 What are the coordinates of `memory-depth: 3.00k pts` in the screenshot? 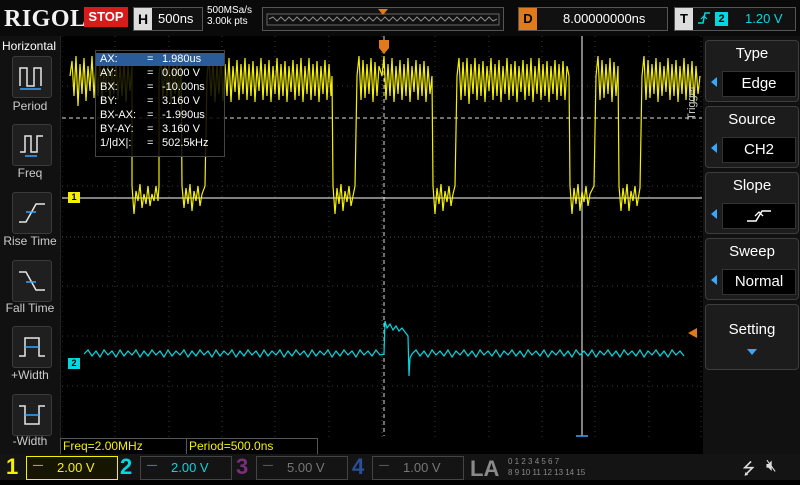 It's located at (227, 21).